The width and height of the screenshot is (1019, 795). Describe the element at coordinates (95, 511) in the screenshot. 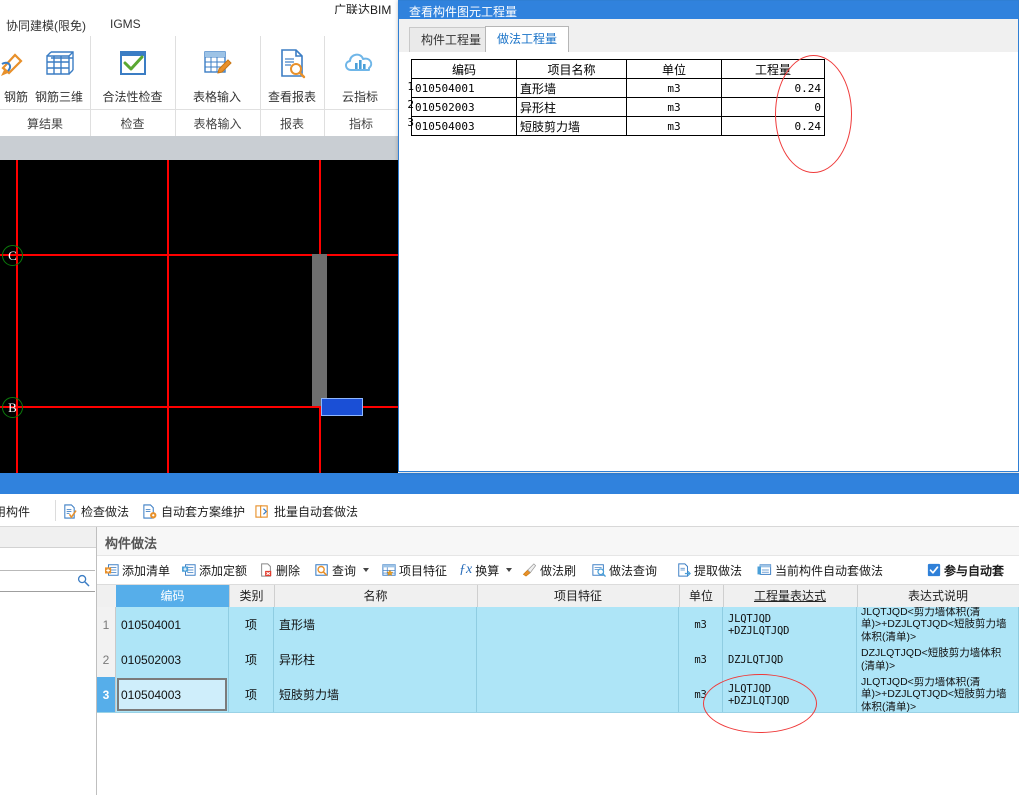

I see `toolbar-item-check-method: 检查做法` at that location.